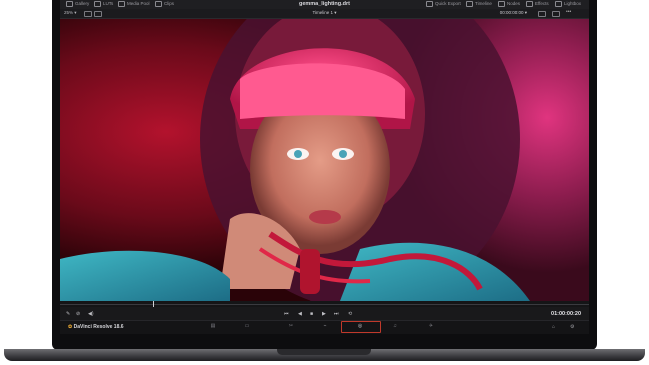  I want to click on page-fusion-icon: ⌁, so click(325, 326).